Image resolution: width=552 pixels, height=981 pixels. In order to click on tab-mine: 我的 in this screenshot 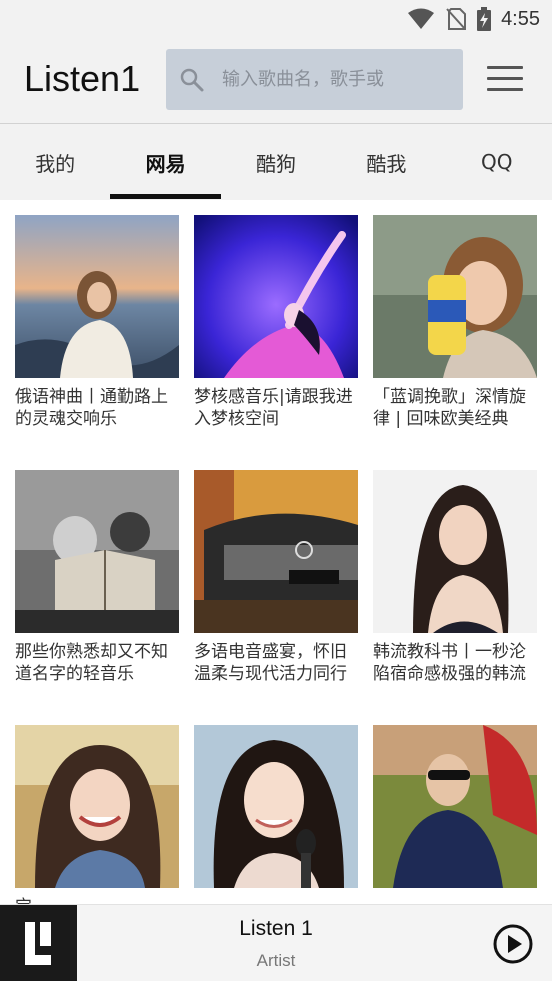, I will do `click(55, 162)`.